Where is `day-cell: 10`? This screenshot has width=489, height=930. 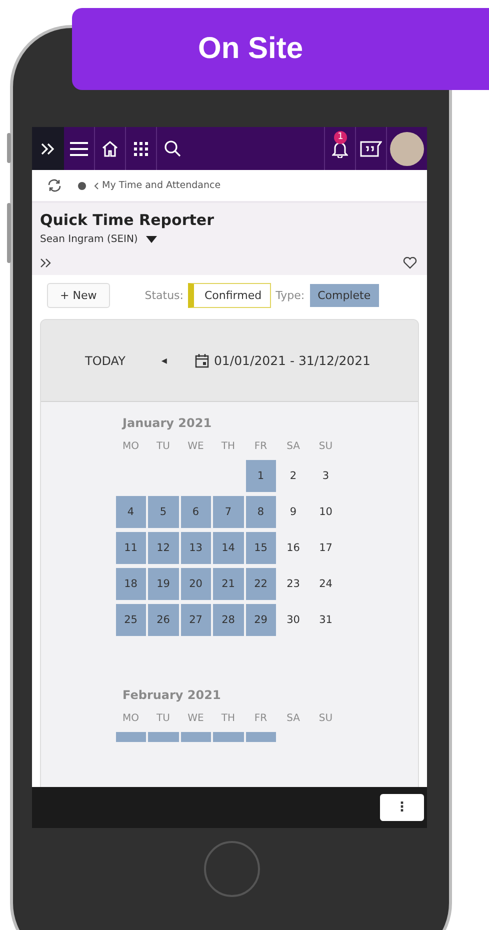
day-cell: 10 is located at coordinates (325, 512).